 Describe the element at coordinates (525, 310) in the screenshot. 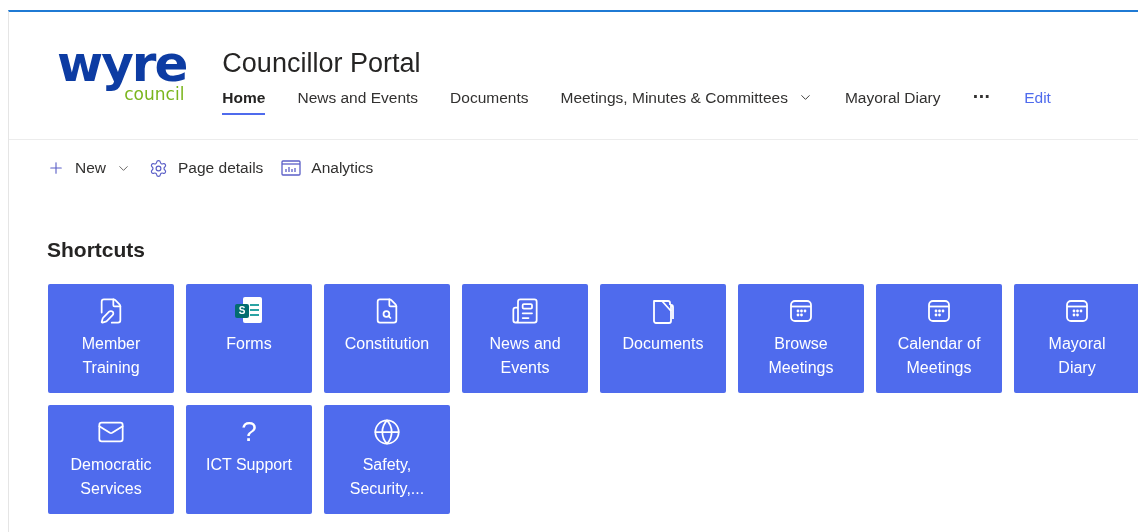

I see `newspaper-icon` at that location.